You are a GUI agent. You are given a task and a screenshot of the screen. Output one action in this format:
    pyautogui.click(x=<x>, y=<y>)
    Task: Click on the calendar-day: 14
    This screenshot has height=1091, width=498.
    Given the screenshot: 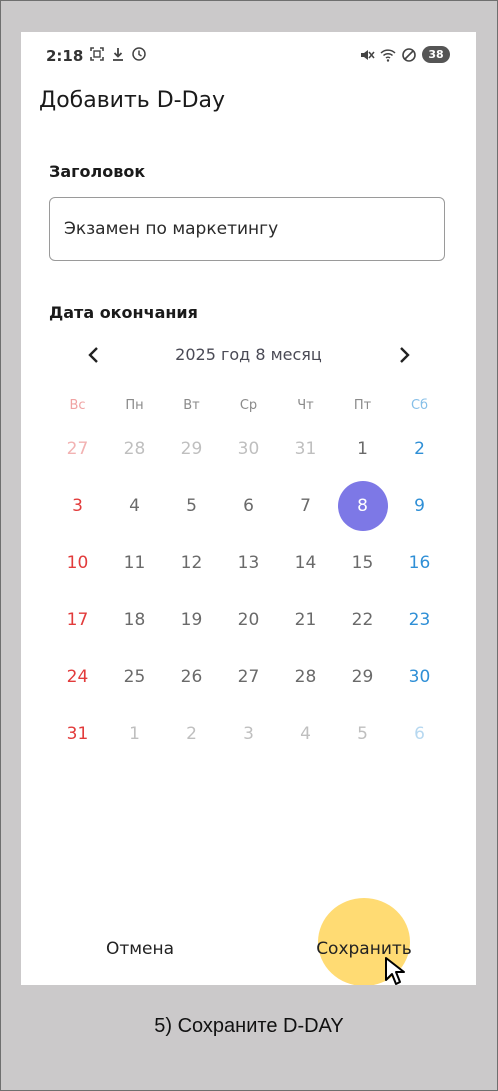 What is the action you would take?
    pyautogui.click(x=305, y=562)
    